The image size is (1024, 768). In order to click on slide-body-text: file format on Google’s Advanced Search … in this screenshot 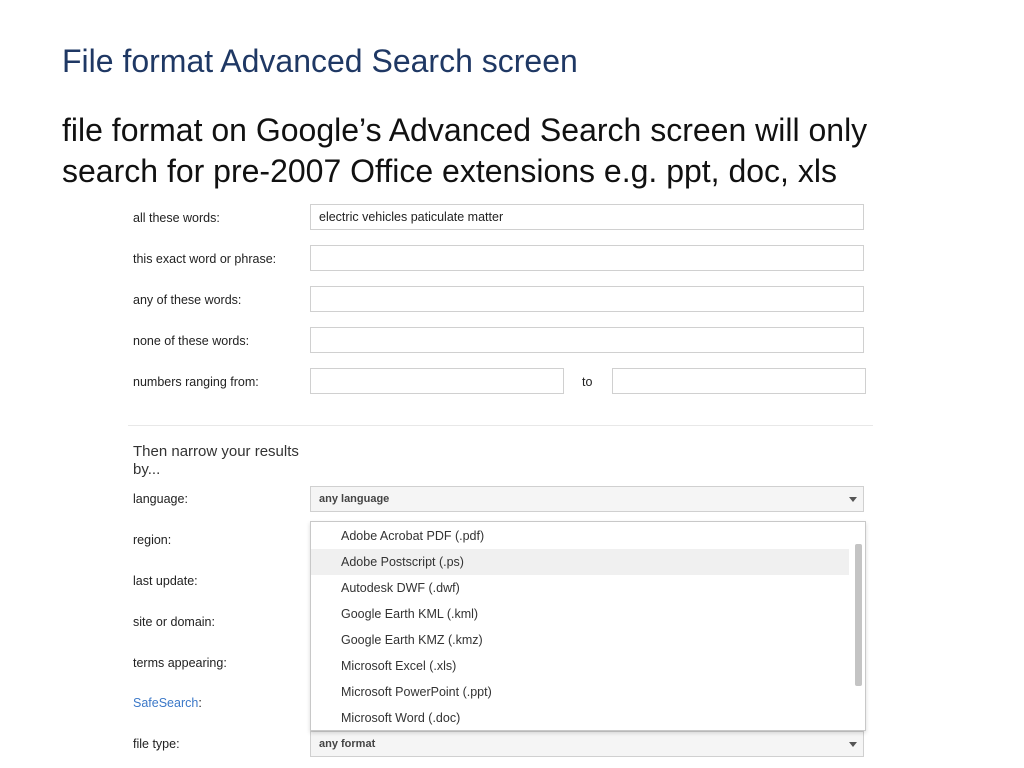, I will do `click(512, 151)`.